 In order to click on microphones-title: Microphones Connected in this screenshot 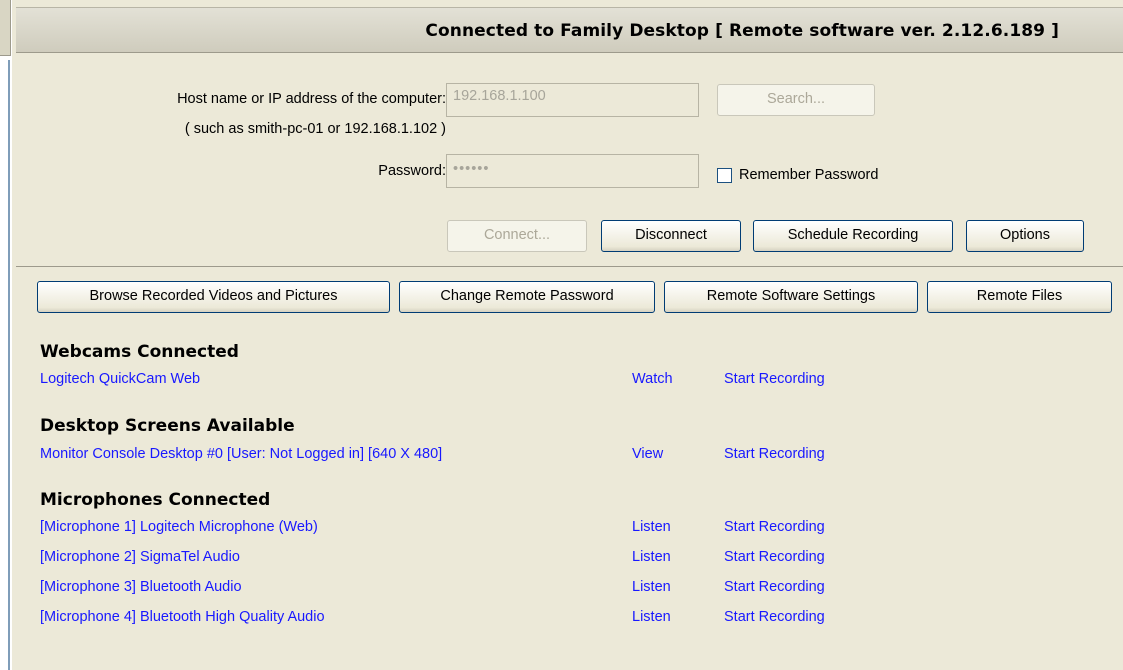, I will do `click(155, 500)`.